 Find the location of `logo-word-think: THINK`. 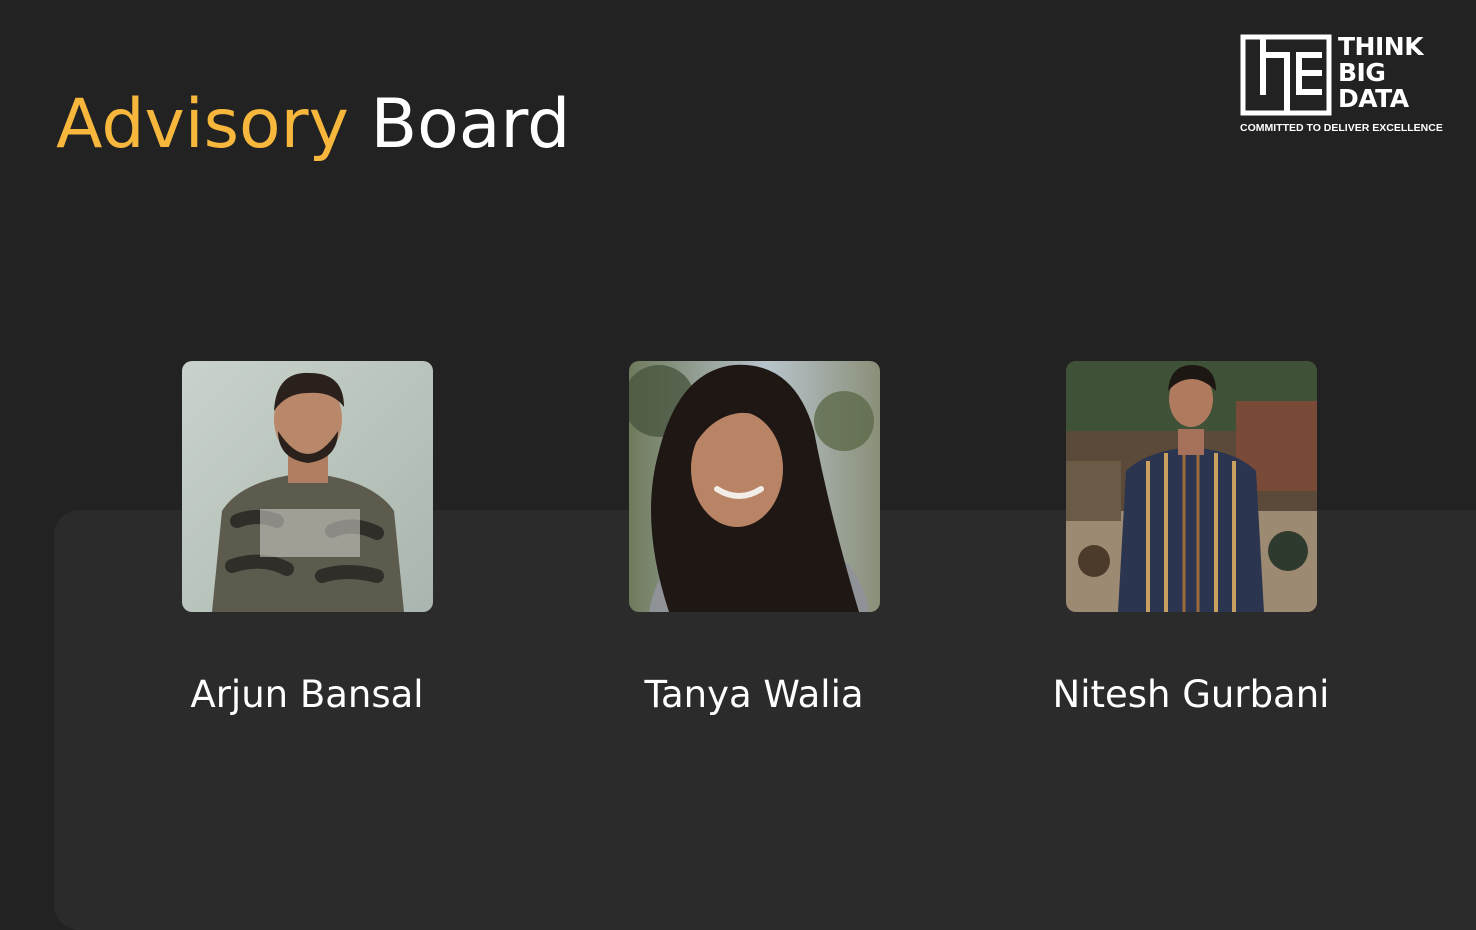

logo-word-think: THINK is located at coordinates (1381, 46).